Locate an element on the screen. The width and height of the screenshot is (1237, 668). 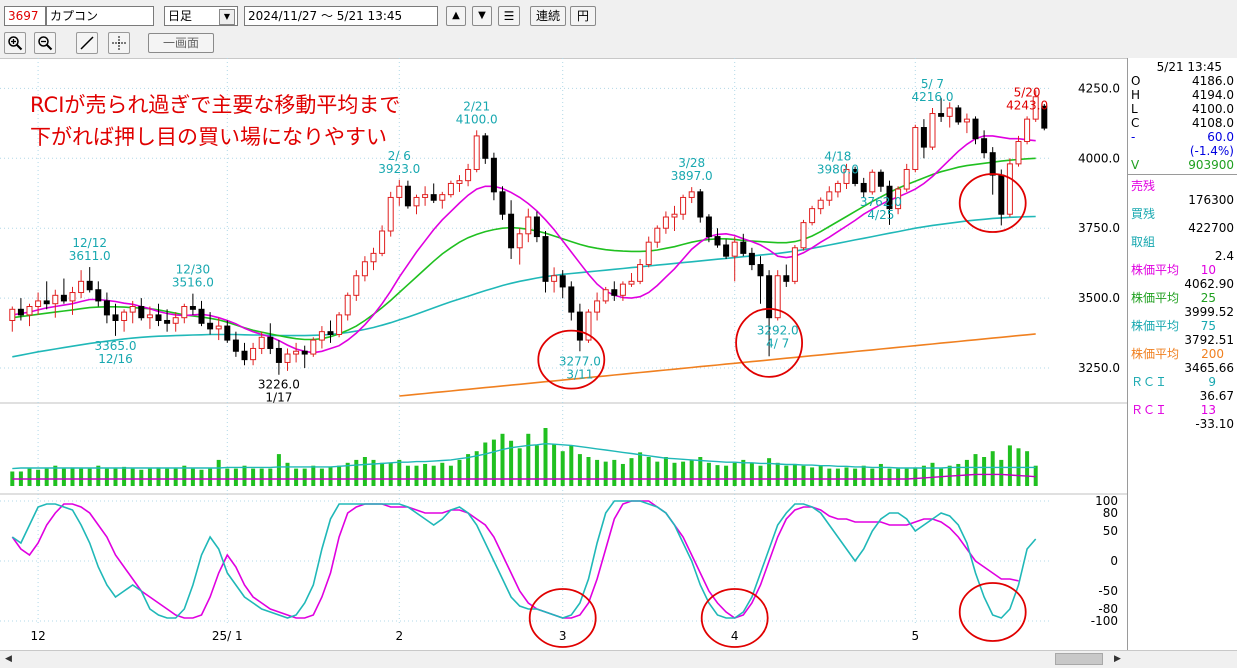
period-select: 日足 ▼ is located at coordinates (201, 16).